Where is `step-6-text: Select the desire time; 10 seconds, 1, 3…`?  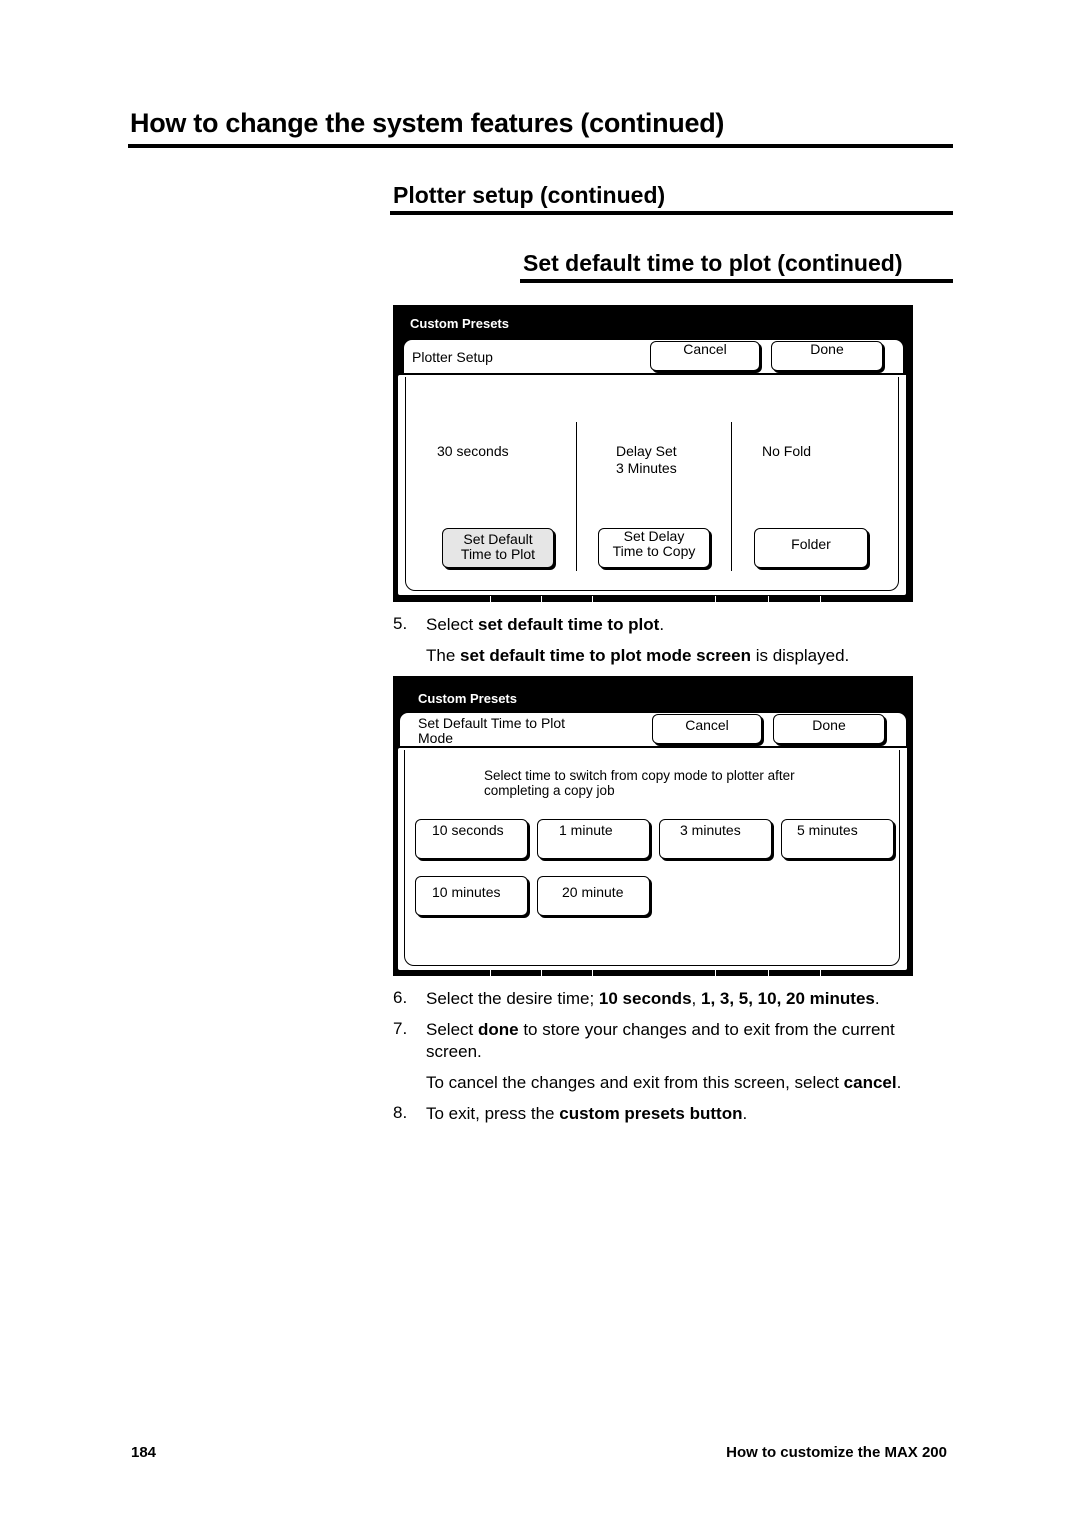
step-6-text: Select the desire time; 10 seconds, 1, 3… is located at coordinates (653, 998).